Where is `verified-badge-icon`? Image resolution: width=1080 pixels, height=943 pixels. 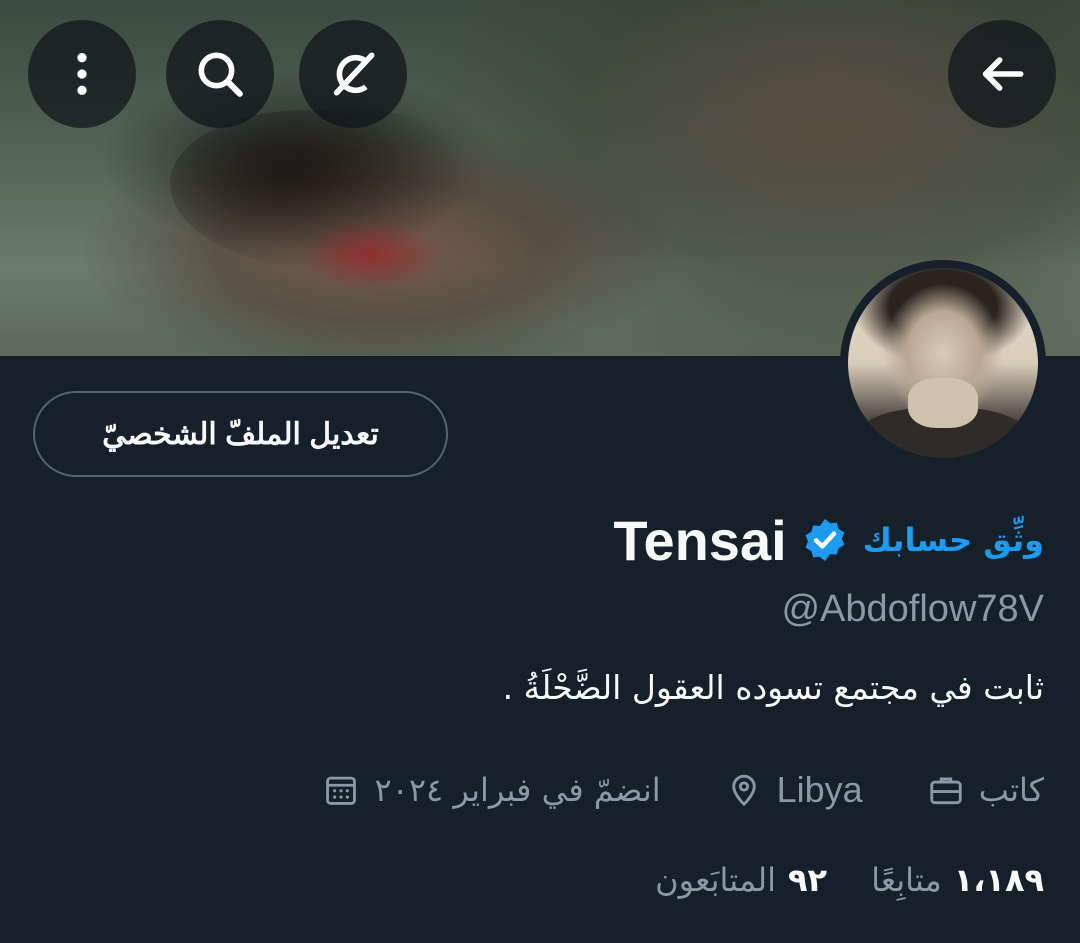 verified-badge-icon is located at coordinates (825, 540).